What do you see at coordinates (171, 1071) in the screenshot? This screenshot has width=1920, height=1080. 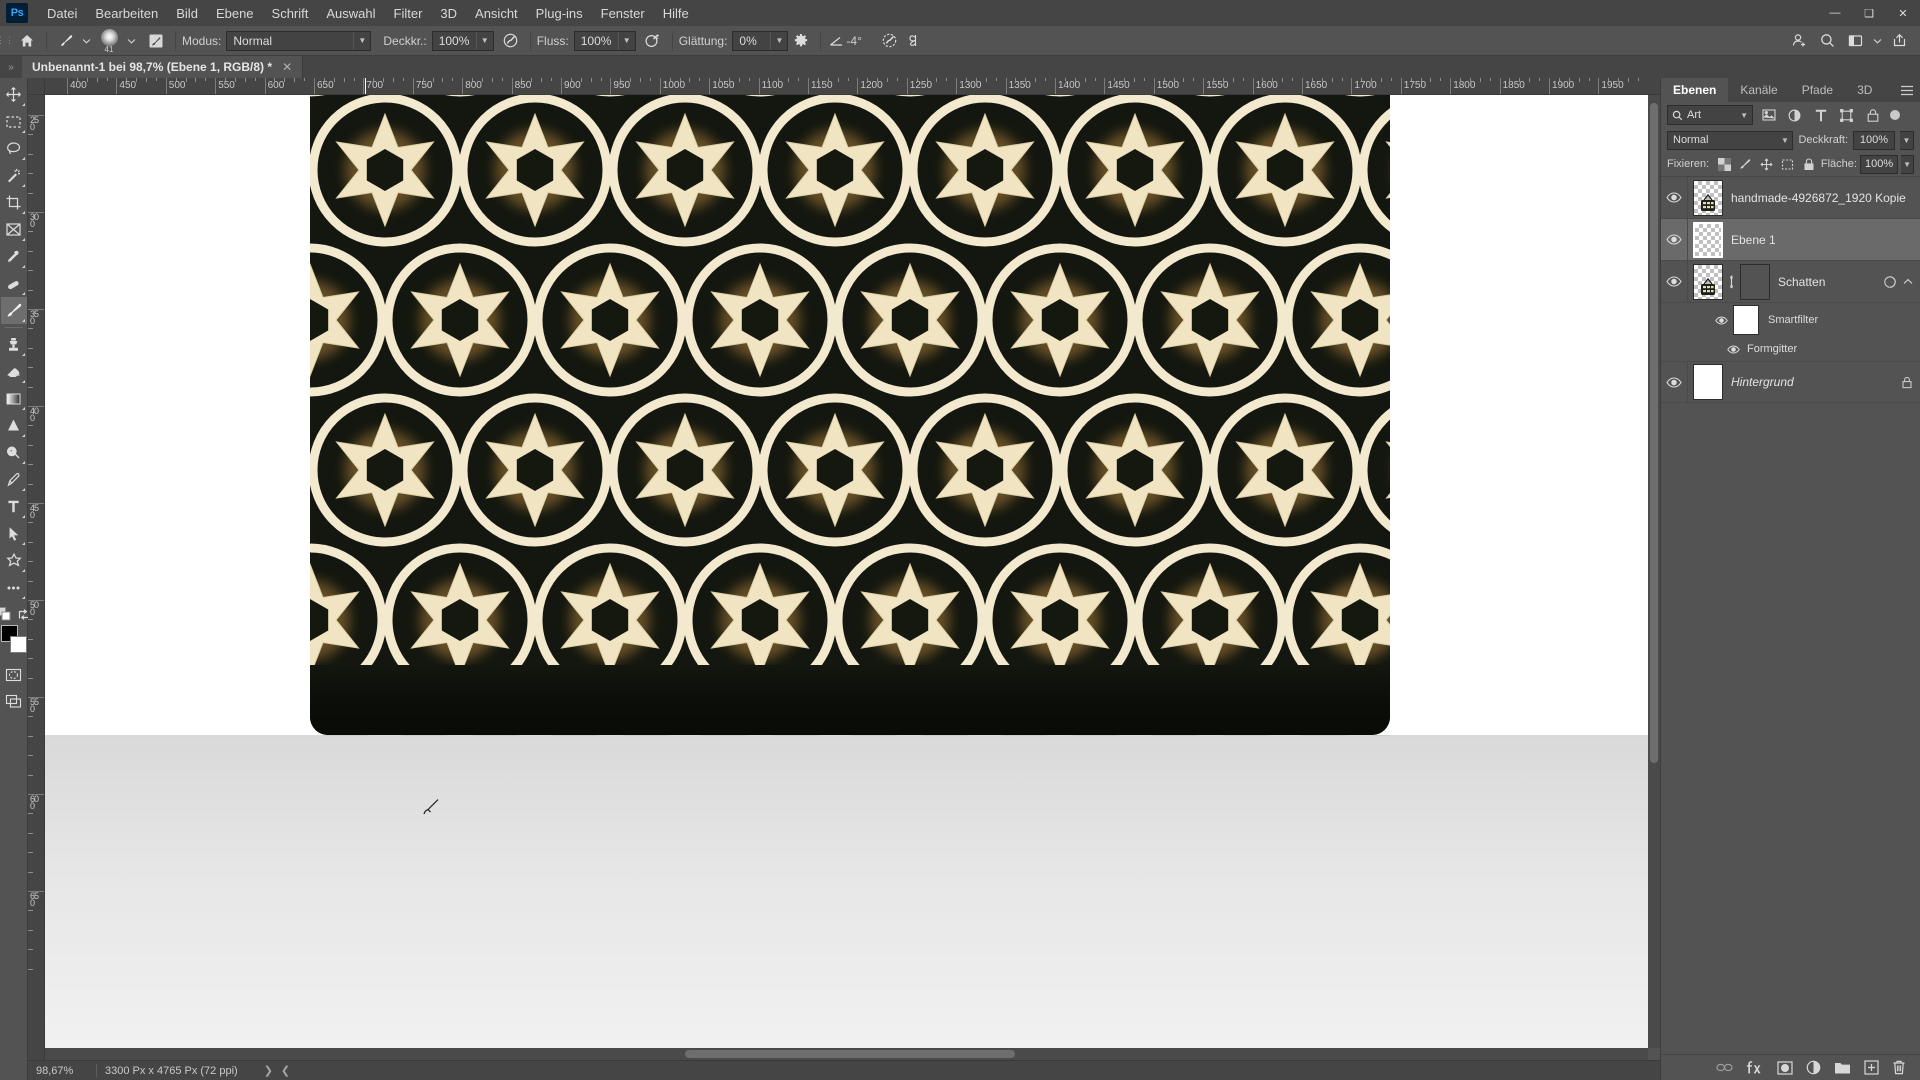 I see `document-dimensions: 3300 Px x 4765 Px (72 ppi)` at bounding box center [171, 1071].